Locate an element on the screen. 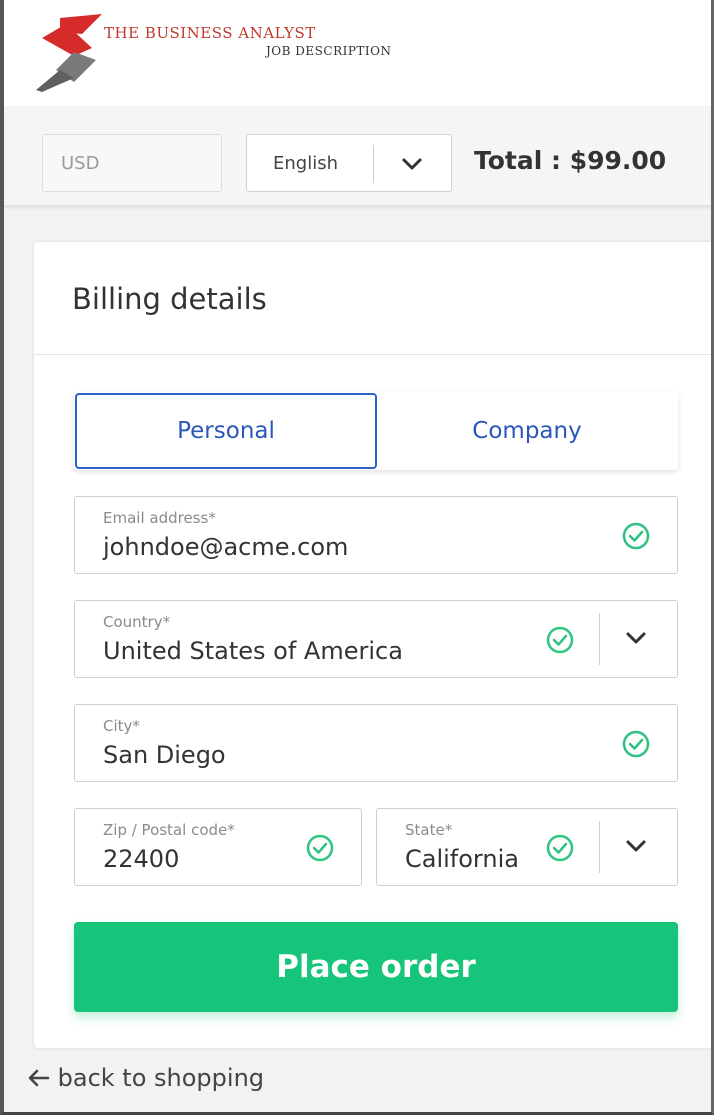 The height and width of the screenshot is (1115, 714). back-to-shopping-link: back to shopping is located at coordinates (146, 1078).